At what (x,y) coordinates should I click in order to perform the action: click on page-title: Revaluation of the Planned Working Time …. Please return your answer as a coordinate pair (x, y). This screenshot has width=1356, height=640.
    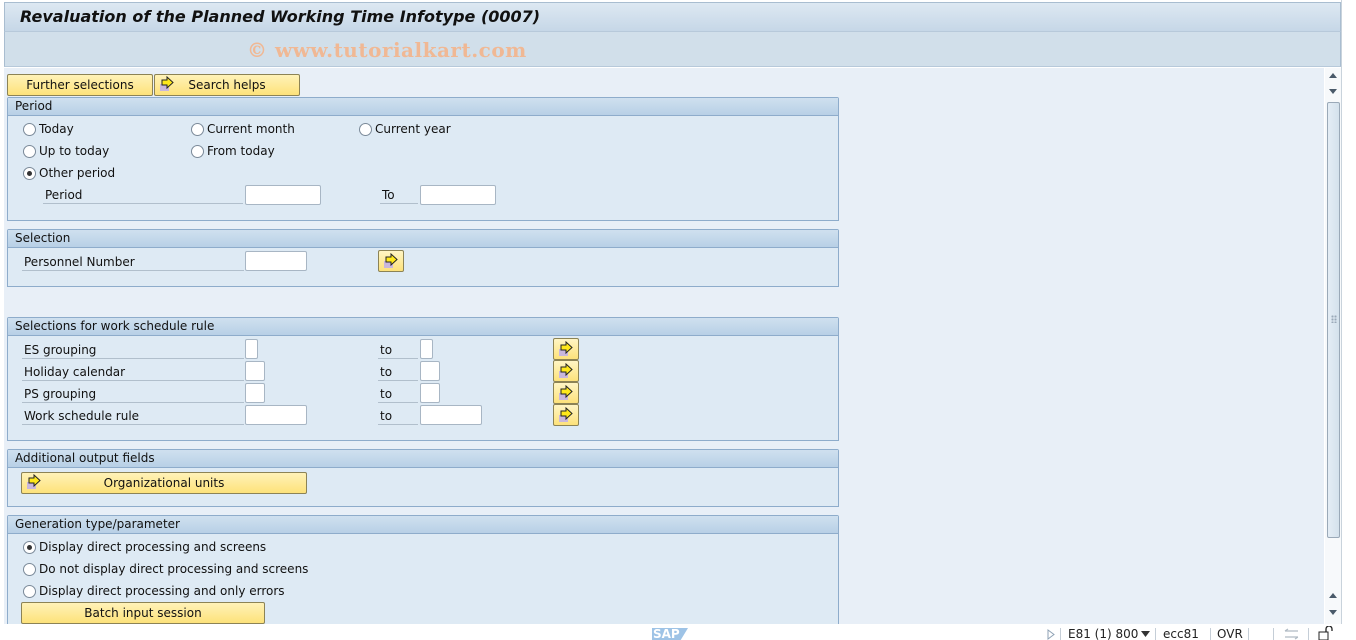
    Looking at the image, I should click on (280, 16).